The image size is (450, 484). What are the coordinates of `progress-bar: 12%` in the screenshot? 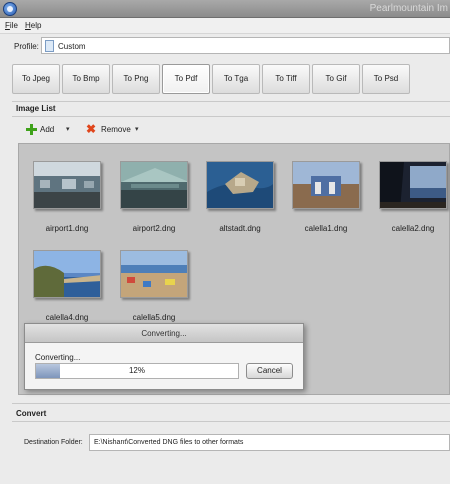 It's located at (137, 371).